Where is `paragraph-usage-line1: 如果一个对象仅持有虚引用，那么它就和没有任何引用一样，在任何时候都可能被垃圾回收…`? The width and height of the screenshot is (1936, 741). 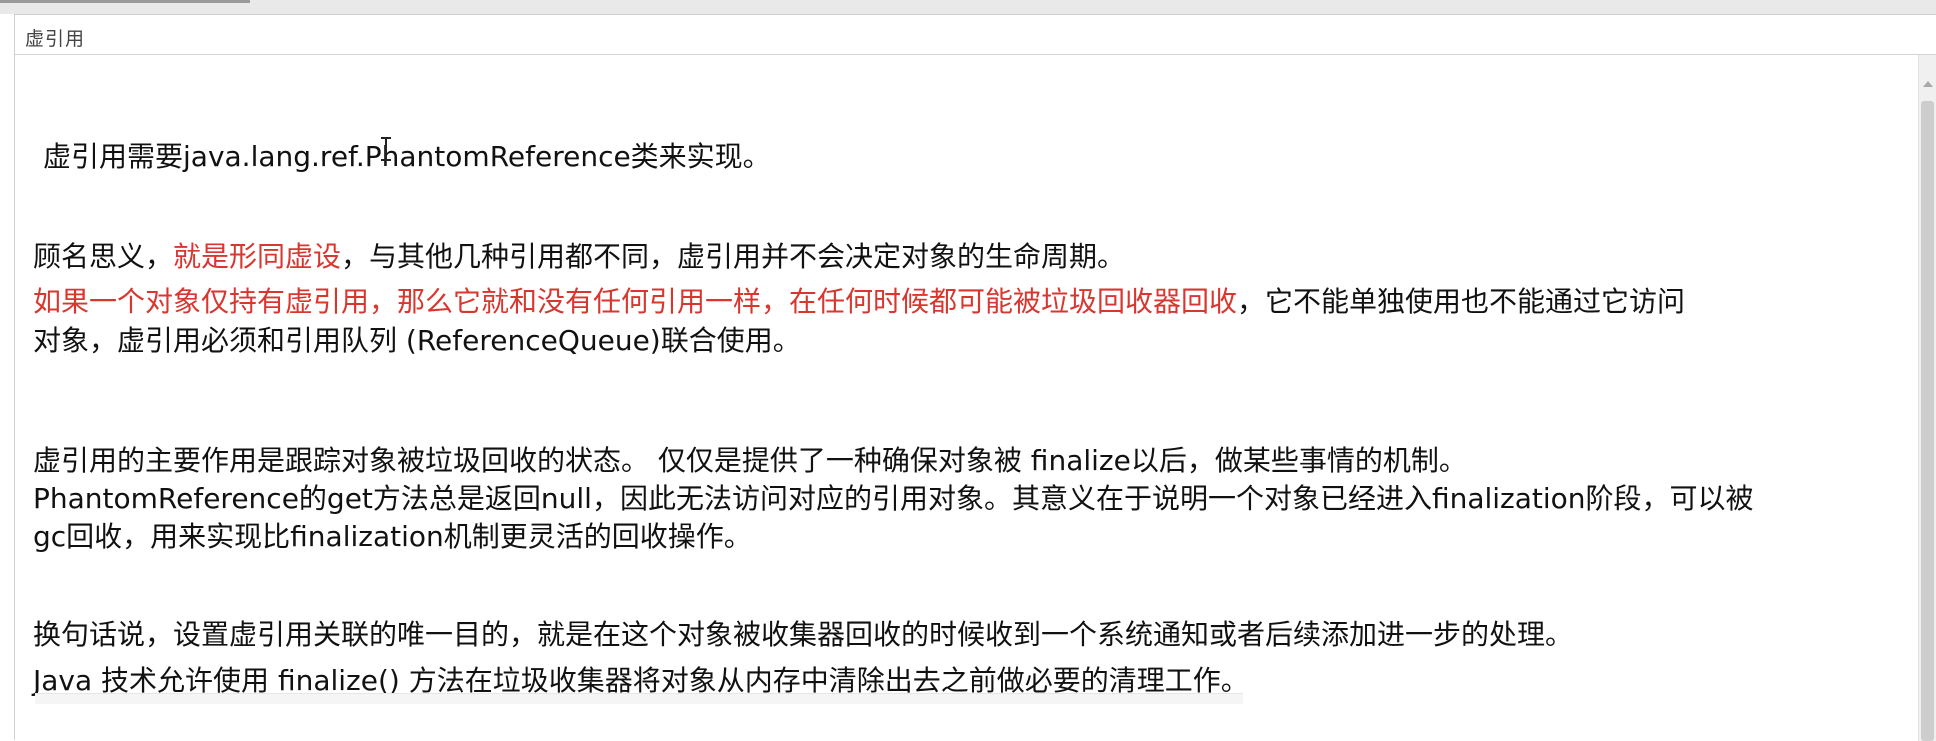
paragraph-usage-line1: 如果一个对象仅持有虚引用，那么它就和没有任何引用一样，在任何时候都可能被垃圾回收… is located at coordinates (859, 302).